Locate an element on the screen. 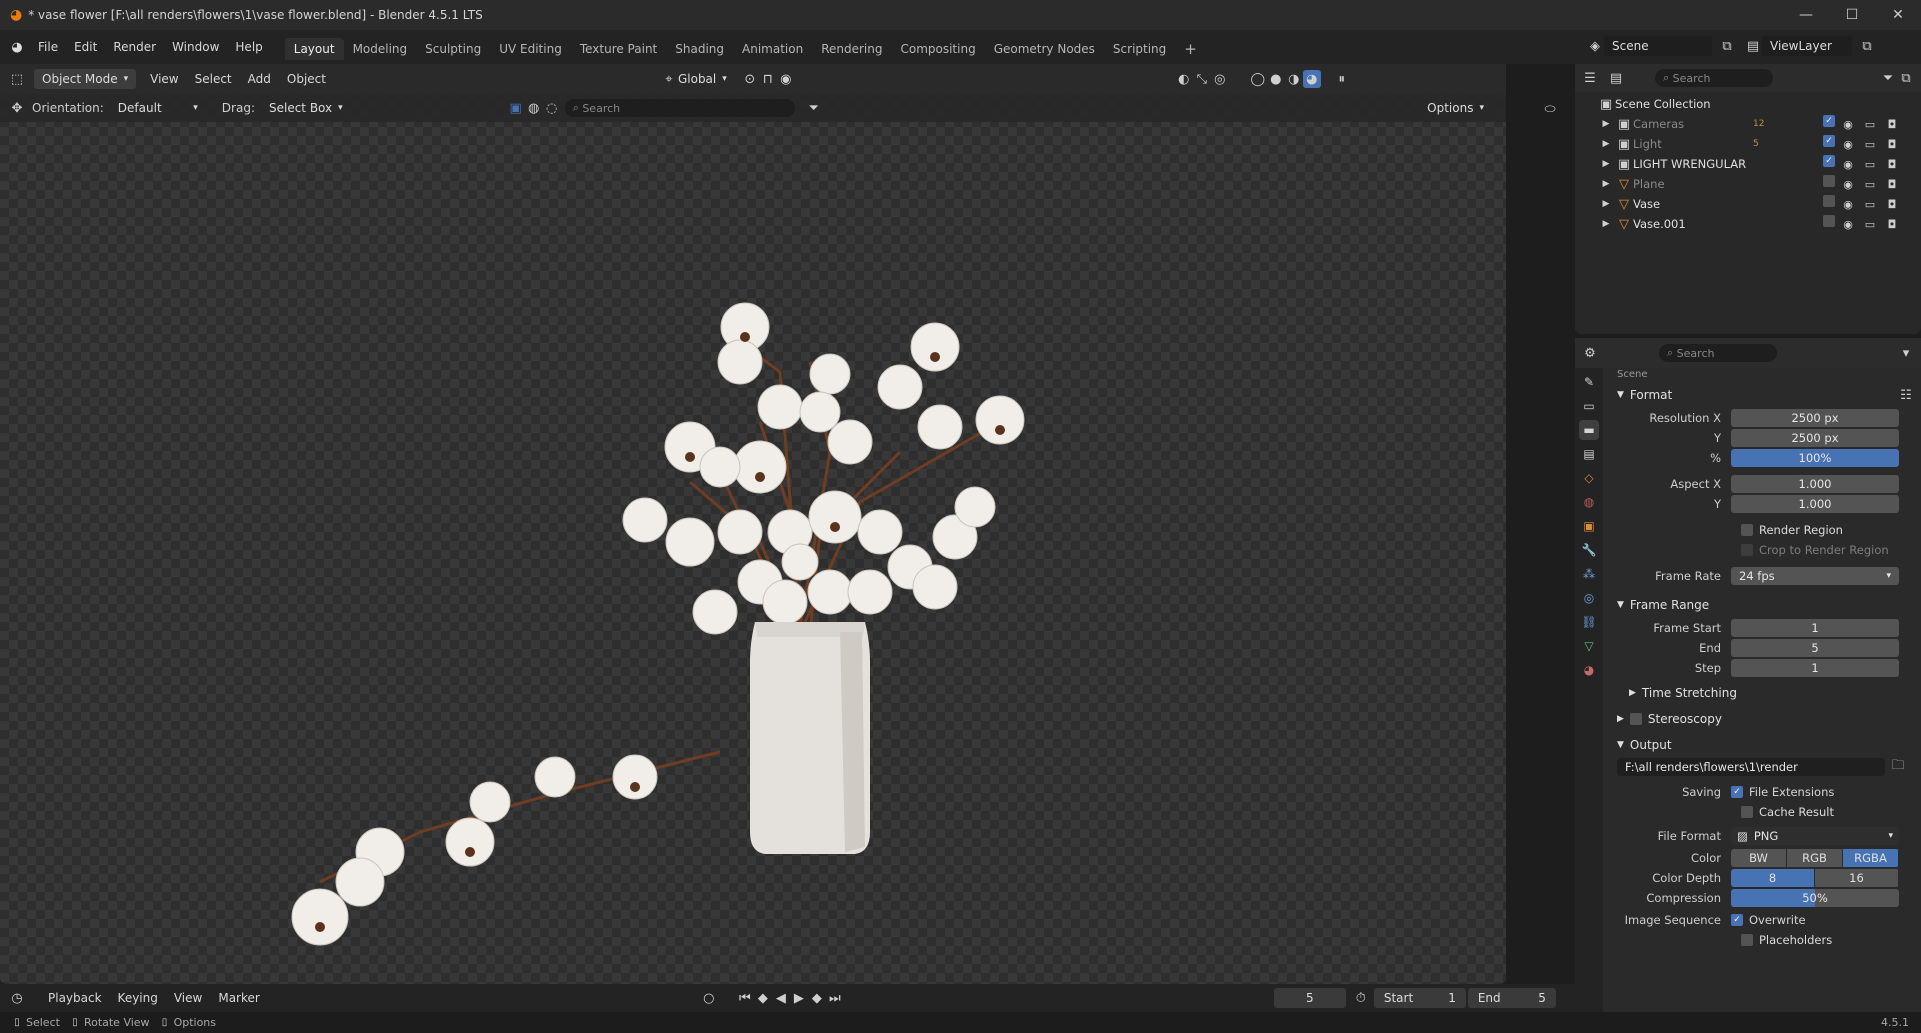 The image size is (1921, 1033). current-frame-field: 5 is located at coordinates (1309, 998).